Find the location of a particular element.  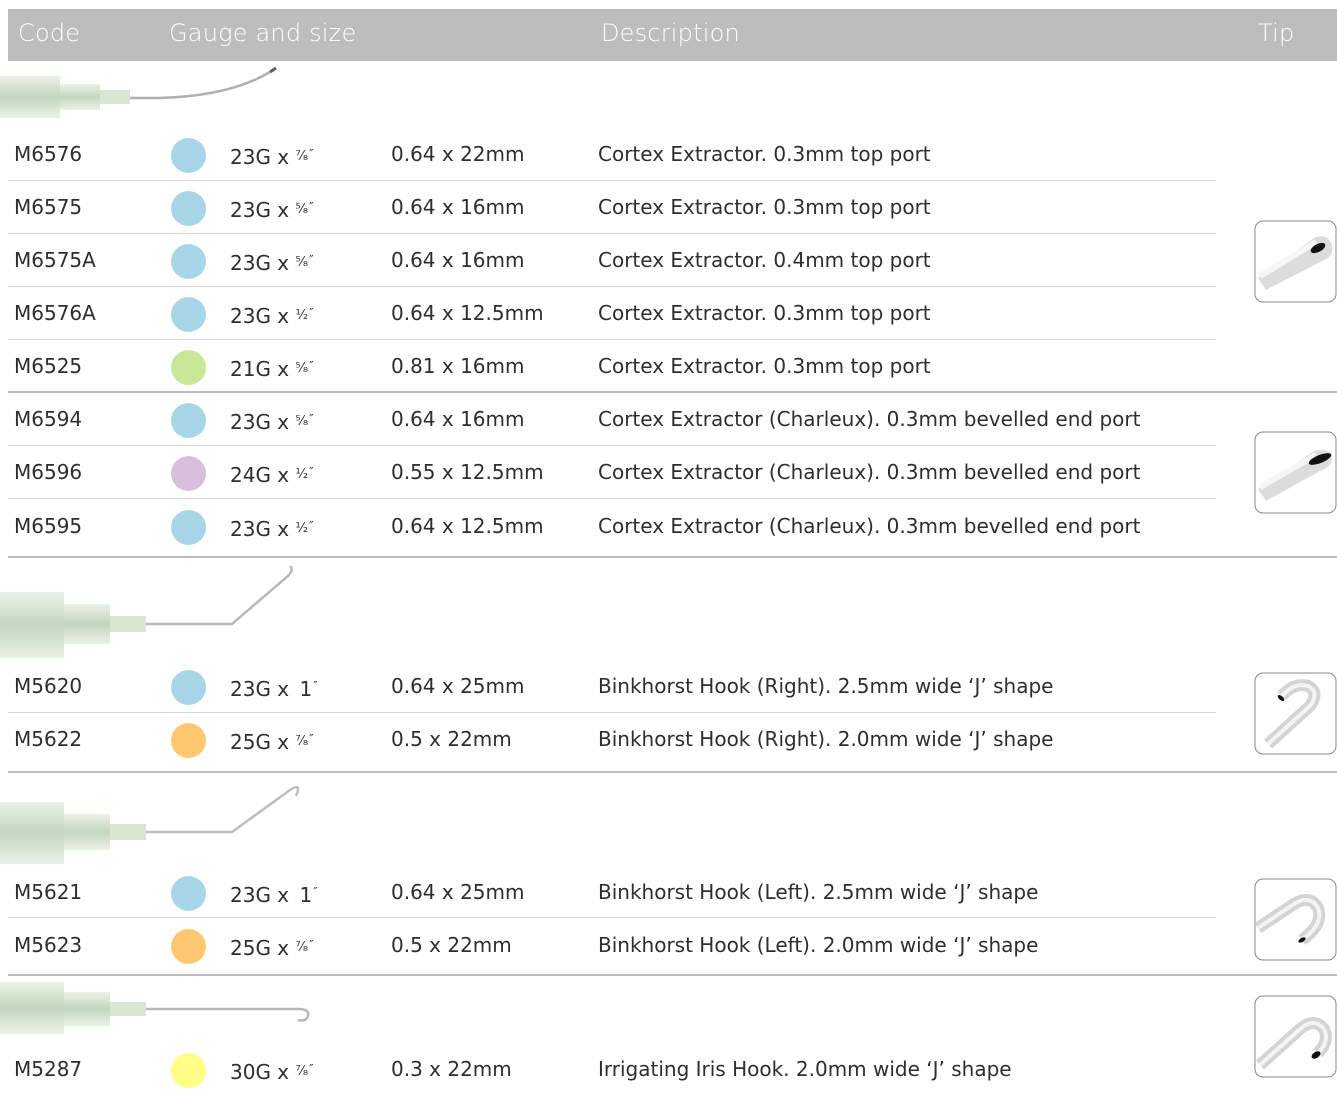

gauge-value: 23G x ⁷⁄₈″ is located at coordinates (272, 156).